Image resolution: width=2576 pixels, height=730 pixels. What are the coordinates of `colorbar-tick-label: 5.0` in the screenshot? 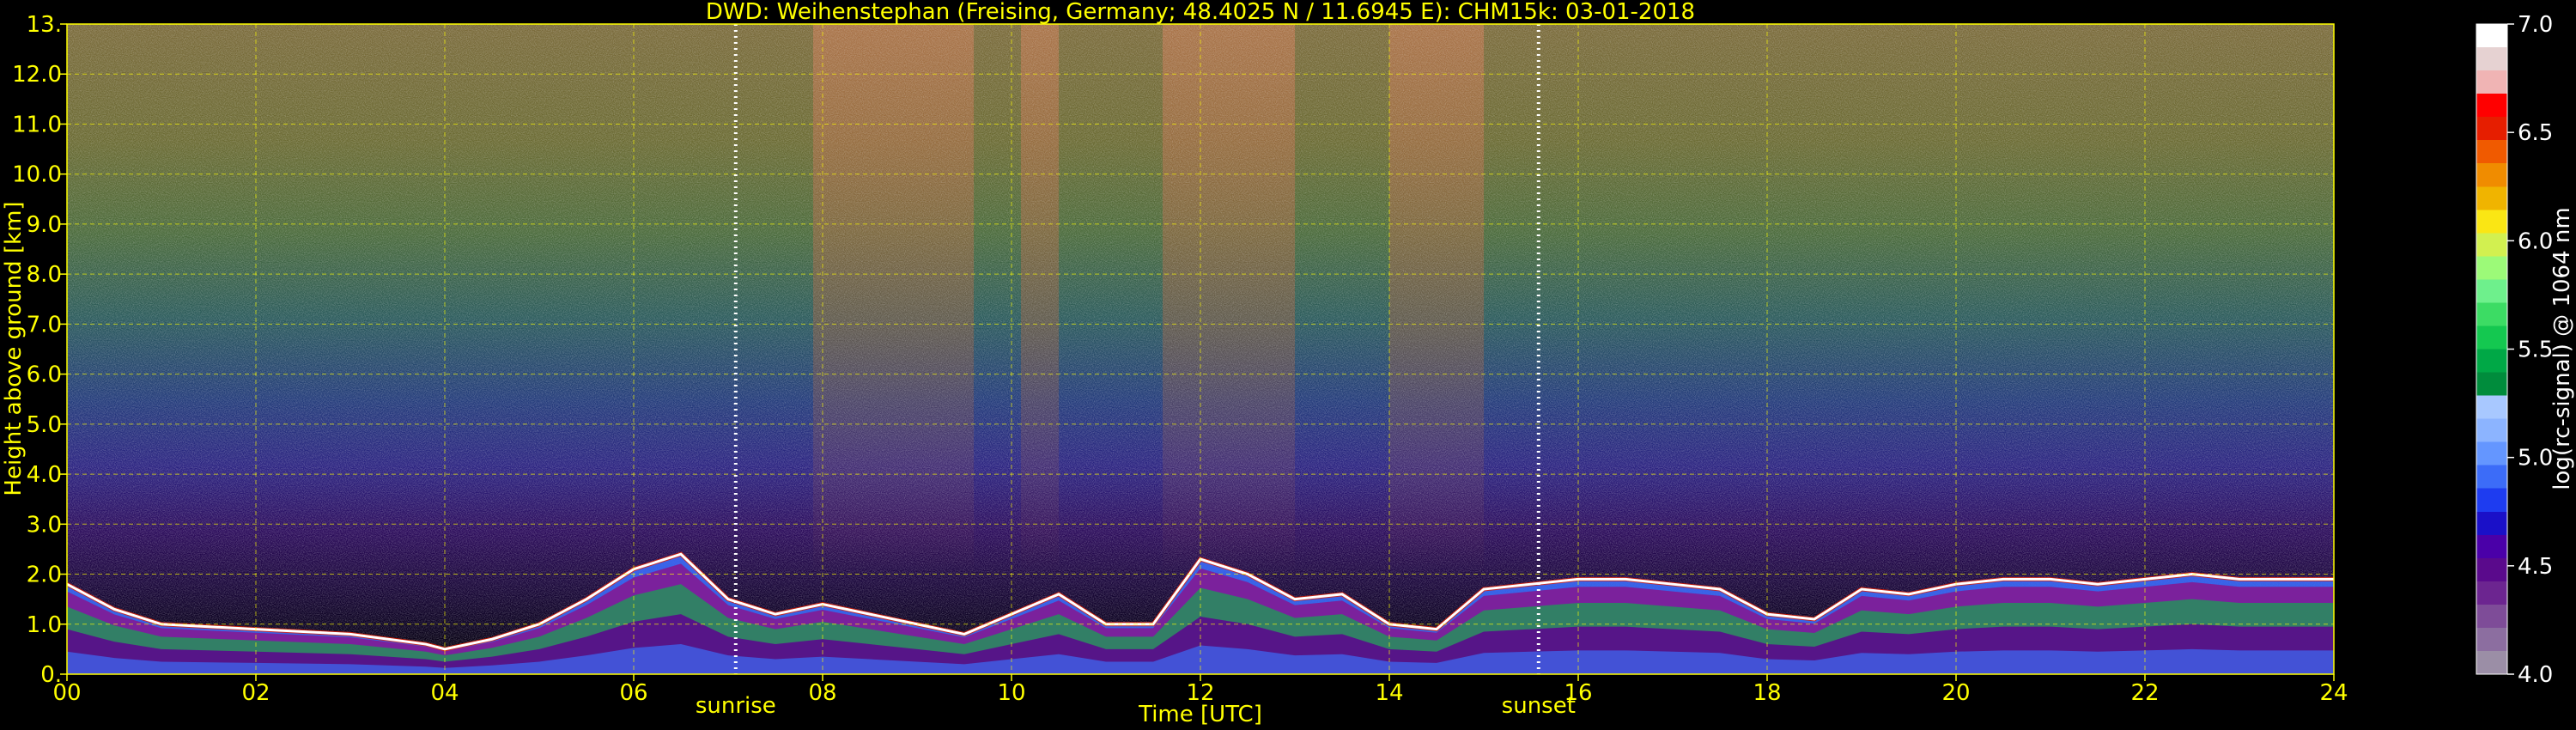 It's located at (2536, 458).